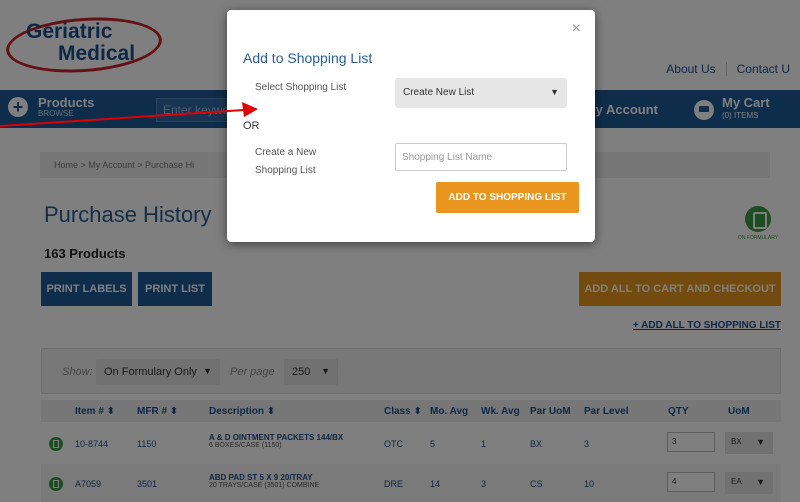  I want to click on or-label: OR, so click(251, 126).